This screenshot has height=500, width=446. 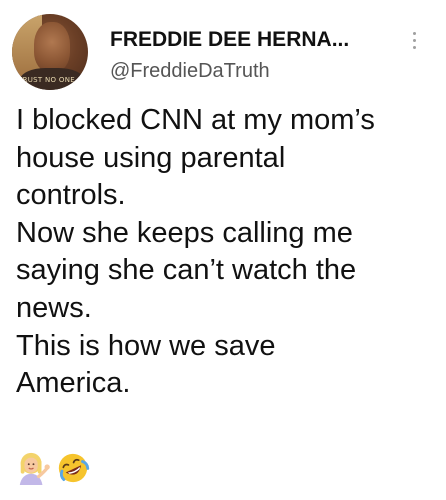 I want to click on woman-tipping-hand-icon, so click(x=34, y=468).